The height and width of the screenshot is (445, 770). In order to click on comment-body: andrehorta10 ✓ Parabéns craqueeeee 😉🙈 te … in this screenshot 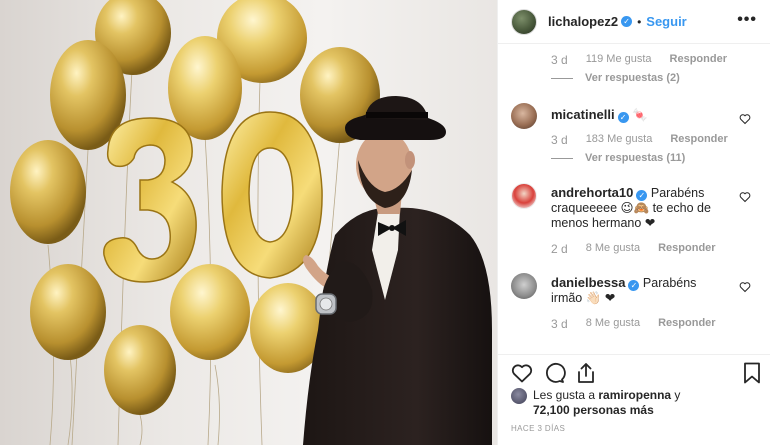, I will do `click(641, 207)`.